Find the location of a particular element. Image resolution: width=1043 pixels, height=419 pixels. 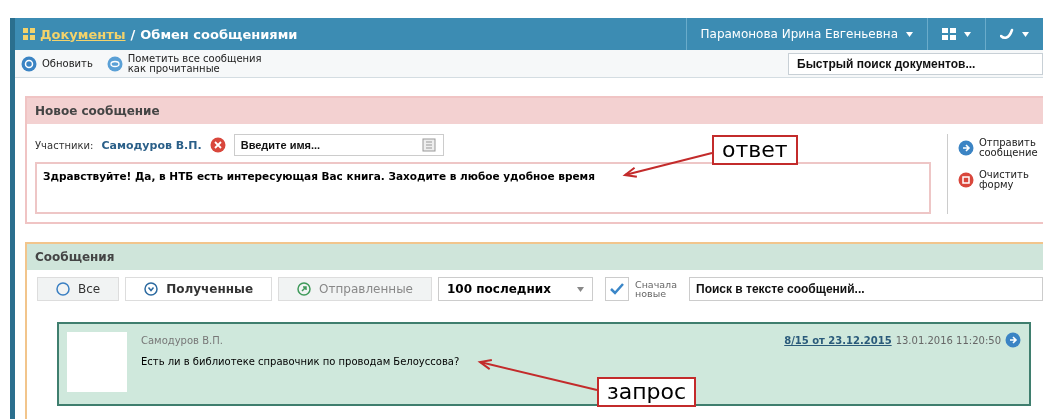

message-text-field: Здравствуйте! Да, в НТБ есть интересующая Вас книга. Заходите в любое удобное время is located at coordinates (483, 188).